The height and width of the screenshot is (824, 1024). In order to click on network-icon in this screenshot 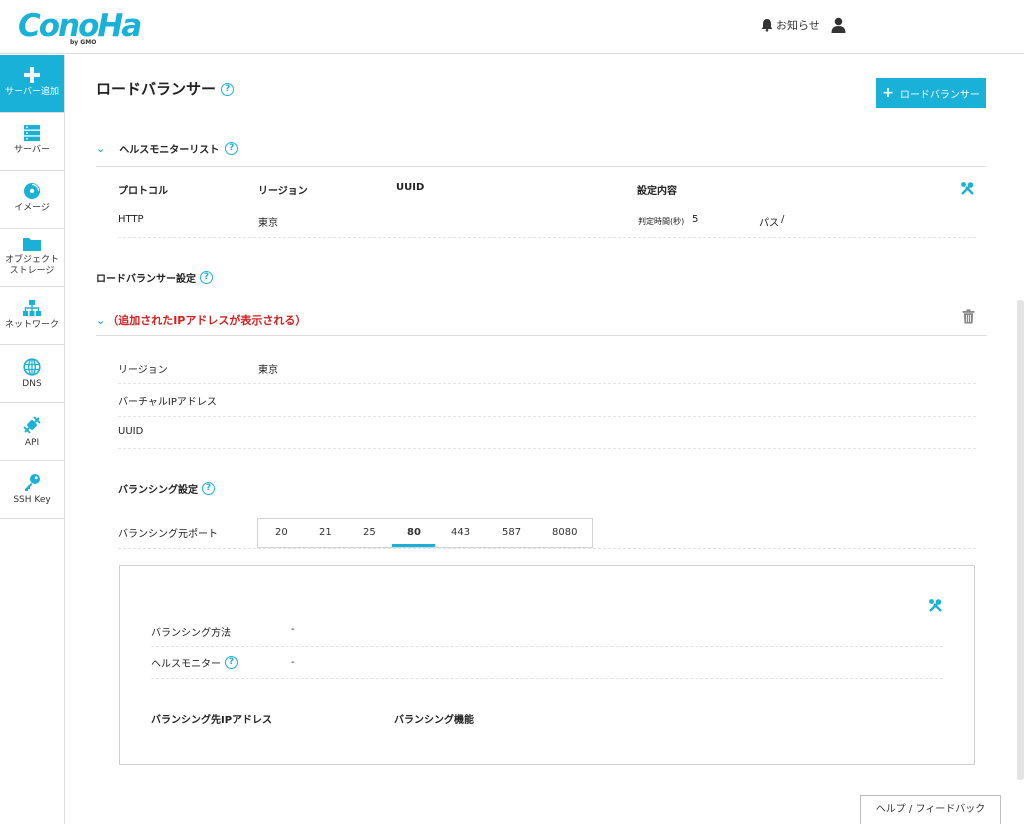, I will do `click(32, 308)`.